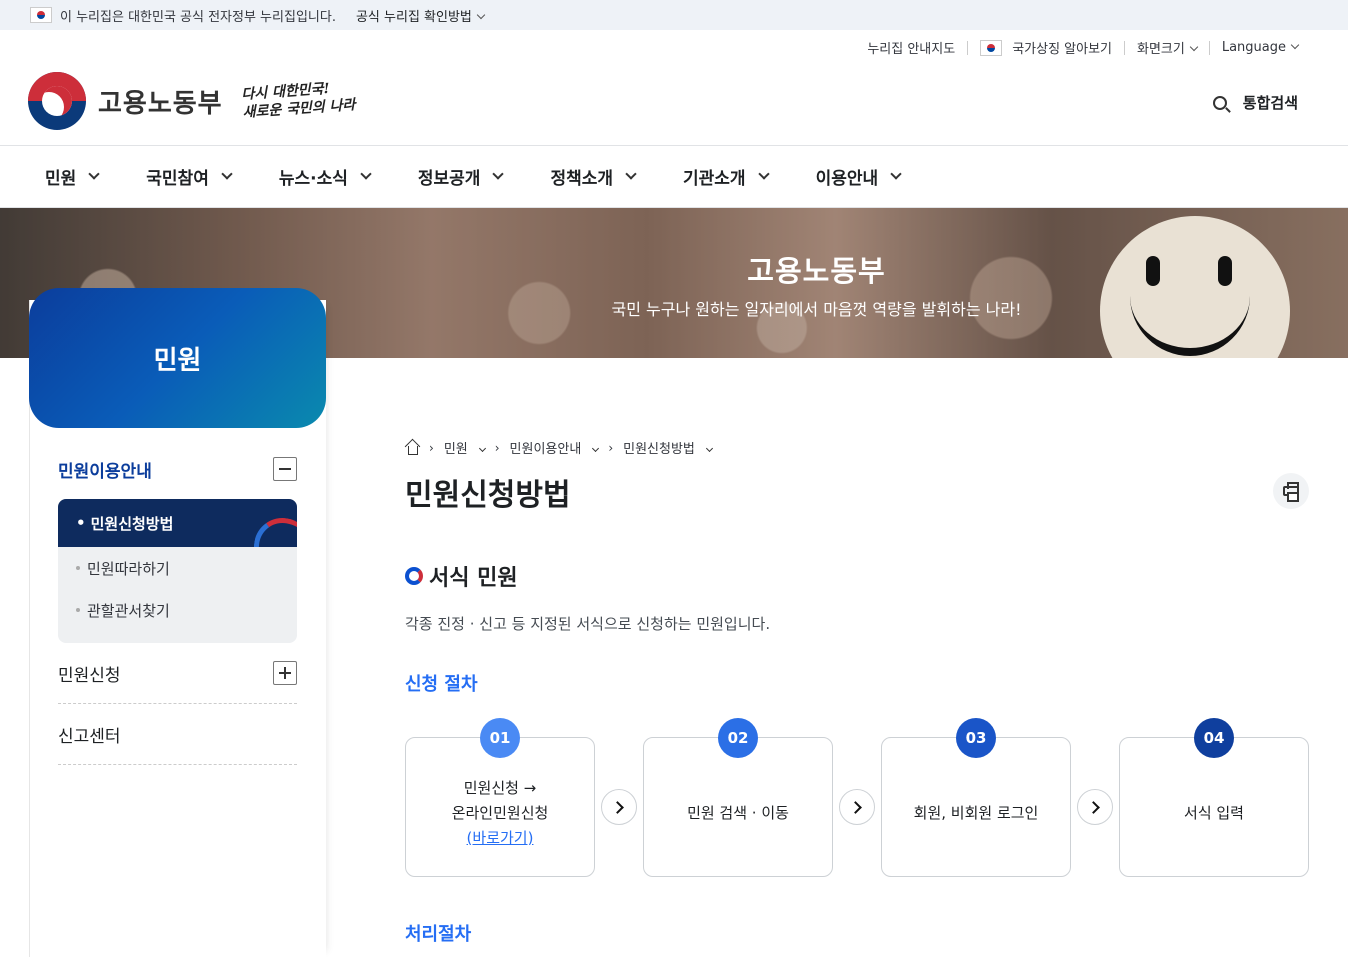 The image size is (1348, 957). What do you see at coordinates (545, 449) in the screenshot?
I see `breadcrumb-label: 민원이용안내` at bounding box center [545, 449].